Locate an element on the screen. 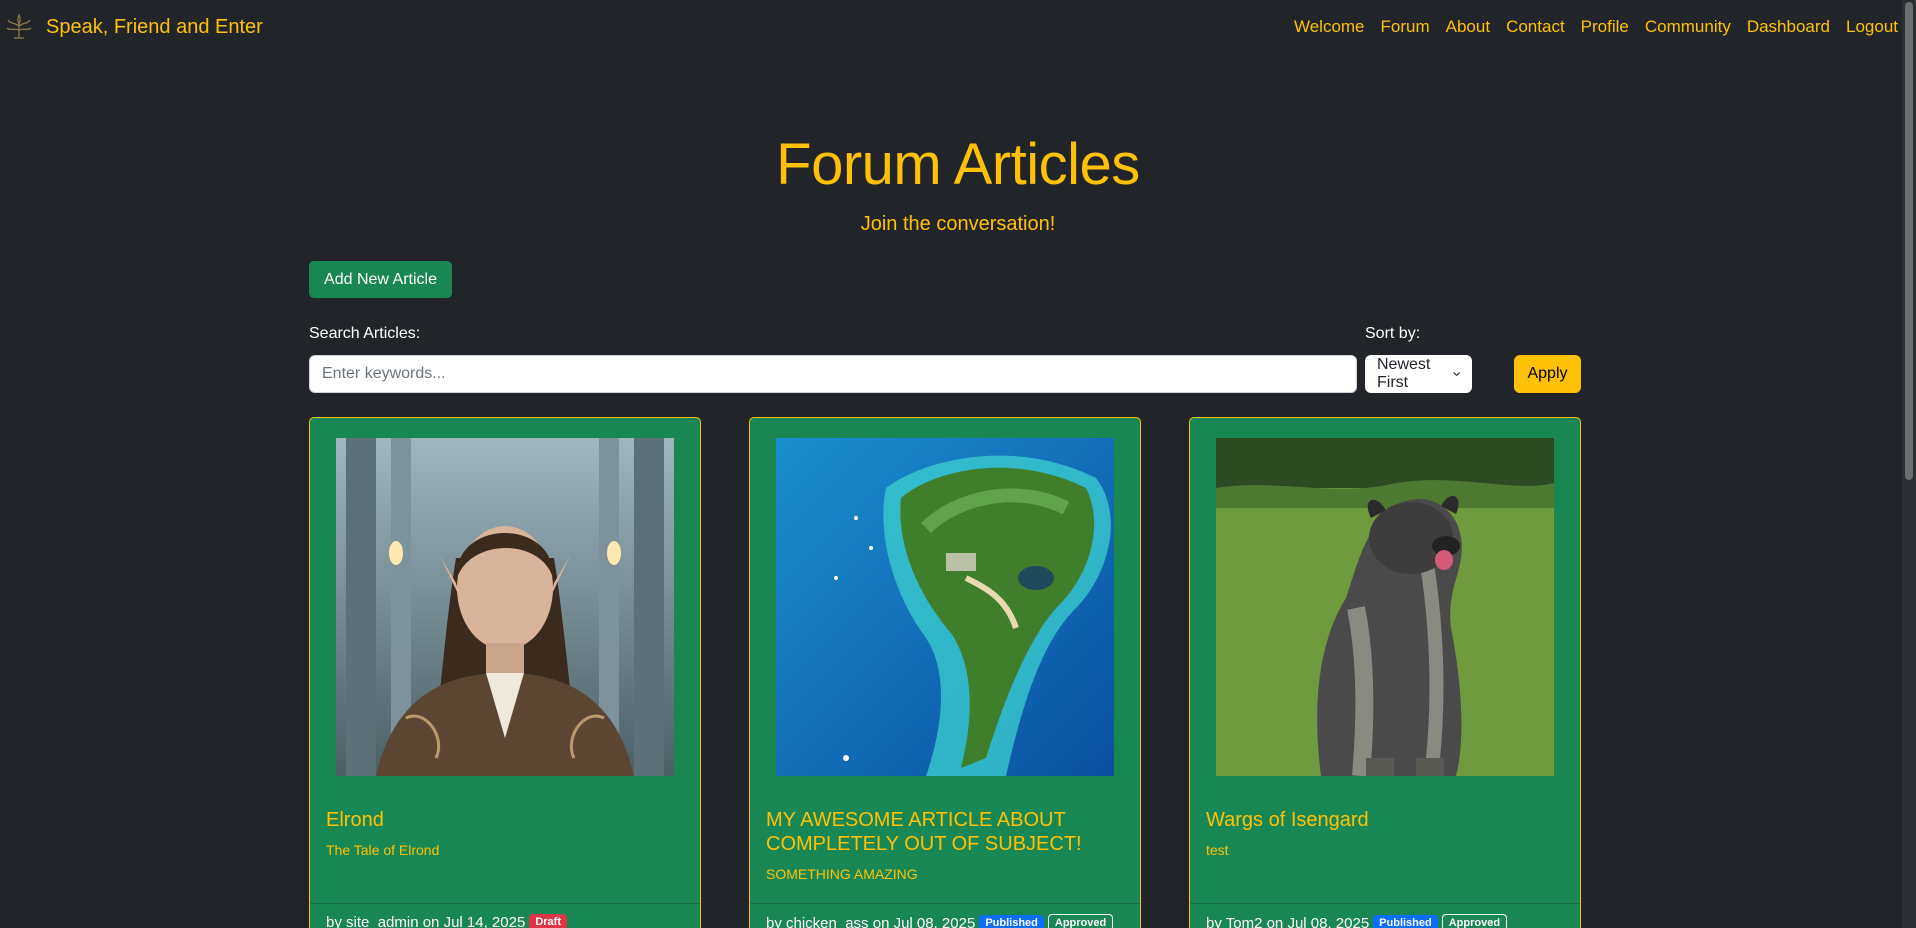 The height and width of the screenshot is (928, 1916). article-subtitle: SOMETHING AMAZING is located at coordinates (842, 874).